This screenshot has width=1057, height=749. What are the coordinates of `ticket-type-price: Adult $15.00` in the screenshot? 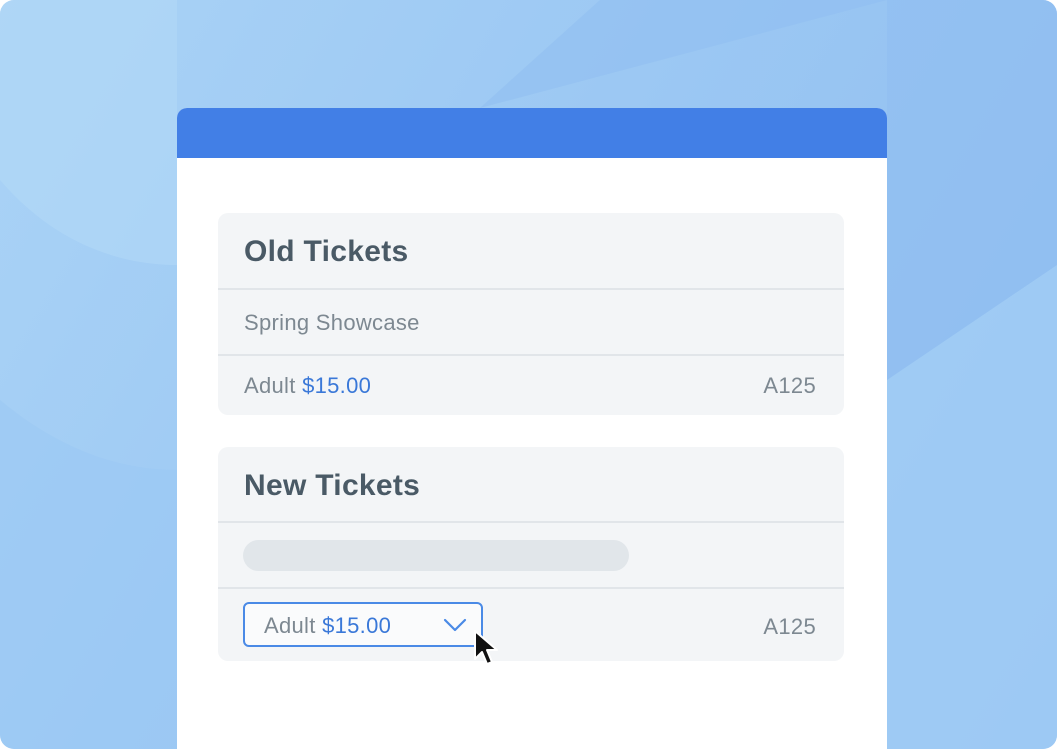 It's located at (307, 386).